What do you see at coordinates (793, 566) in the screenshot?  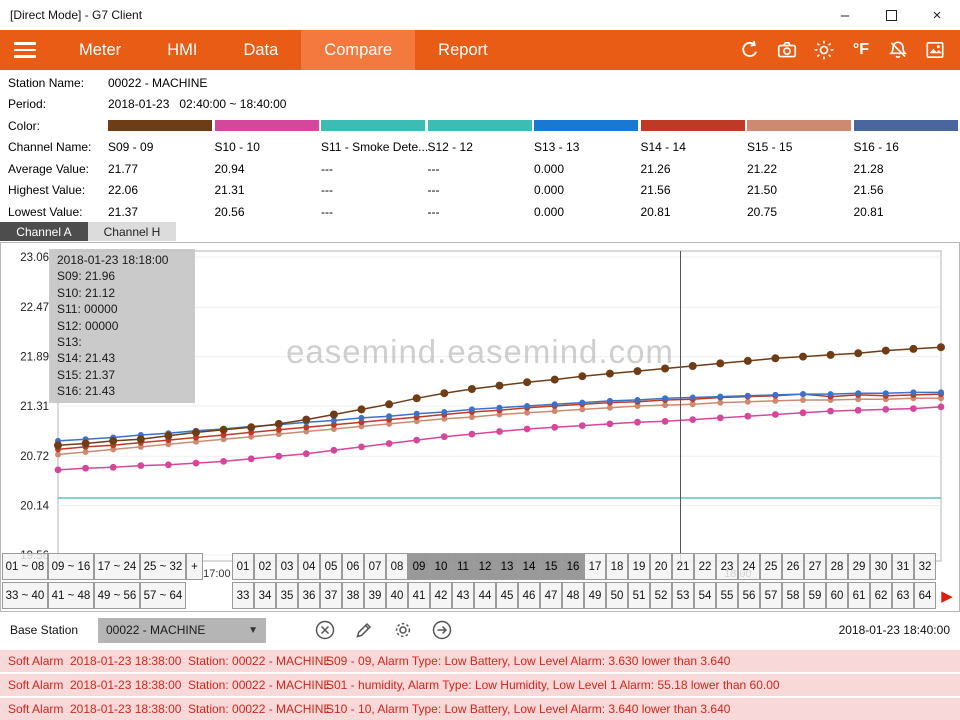 I see `channel-button: 26` at bounding box center [793, 566].